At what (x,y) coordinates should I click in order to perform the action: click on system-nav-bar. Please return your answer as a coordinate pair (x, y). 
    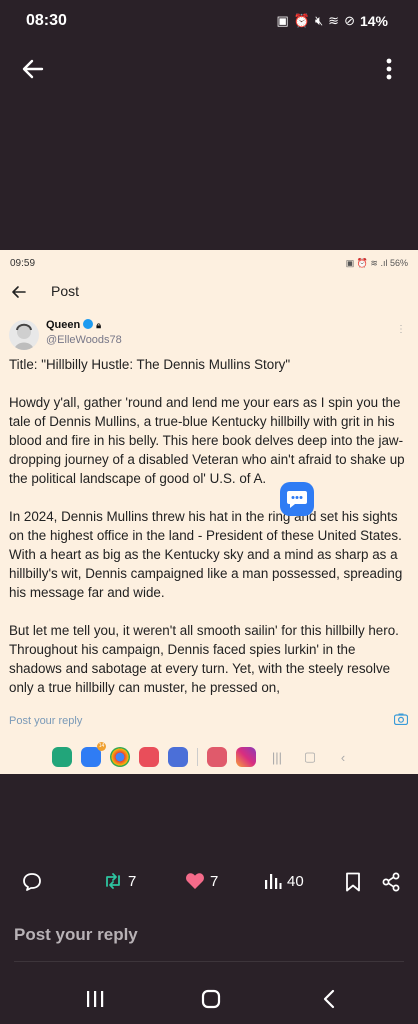
    Looking at the image, I should click on (209, 998).